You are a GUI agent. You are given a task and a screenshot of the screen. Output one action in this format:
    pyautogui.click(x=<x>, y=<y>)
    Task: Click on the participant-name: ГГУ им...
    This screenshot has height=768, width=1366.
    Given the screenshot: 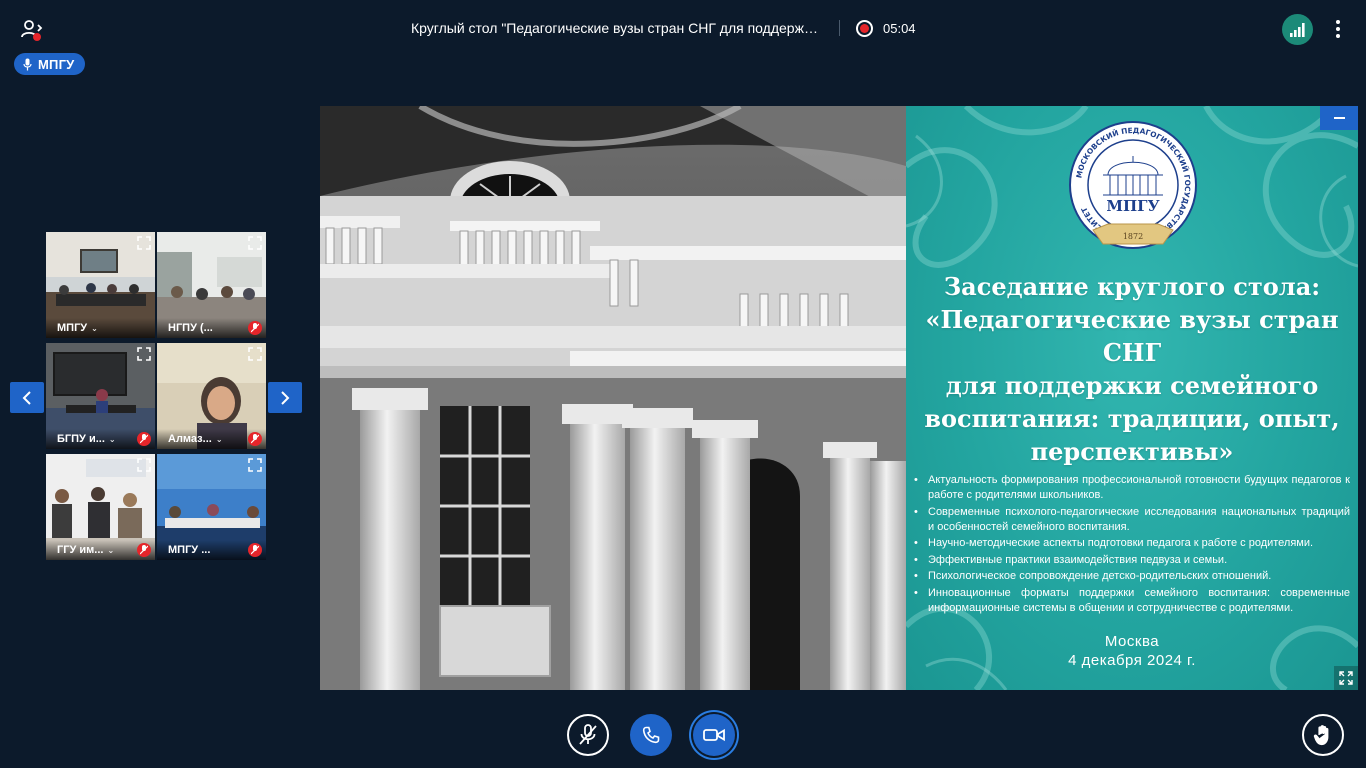 What is the action you would take?
    pyautogui.click(x=80, y=550)
    